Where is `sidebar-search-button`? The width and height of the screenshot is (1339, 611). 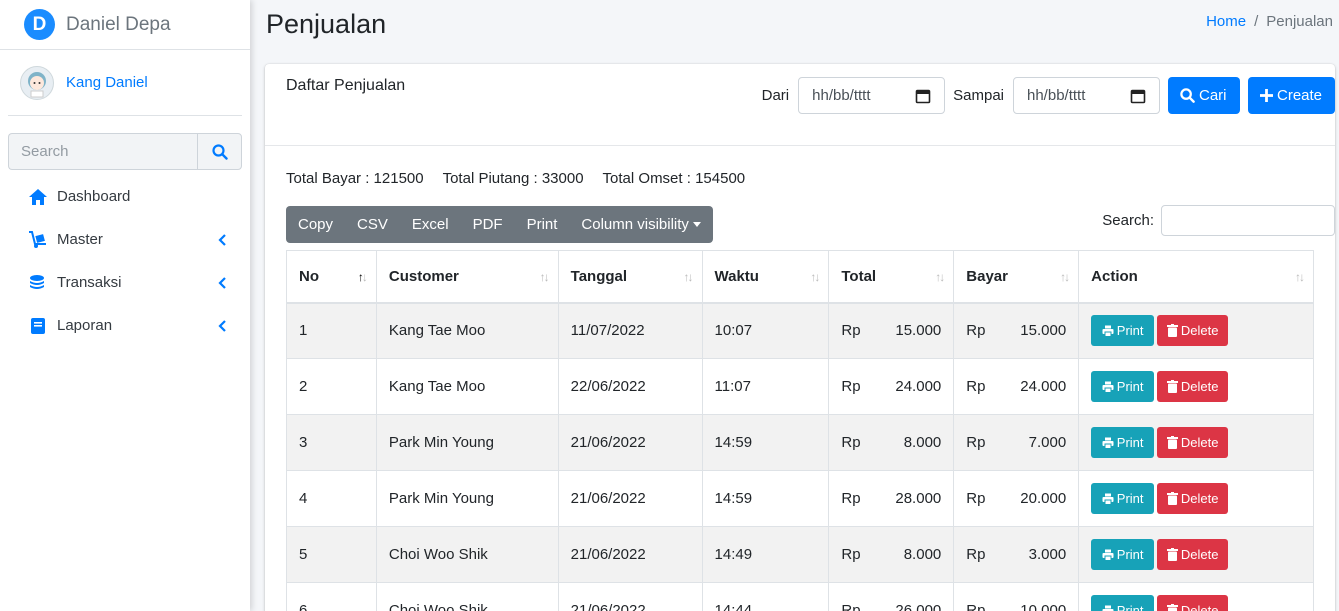 sidebar-search-button is located at coordinates (219, 151).